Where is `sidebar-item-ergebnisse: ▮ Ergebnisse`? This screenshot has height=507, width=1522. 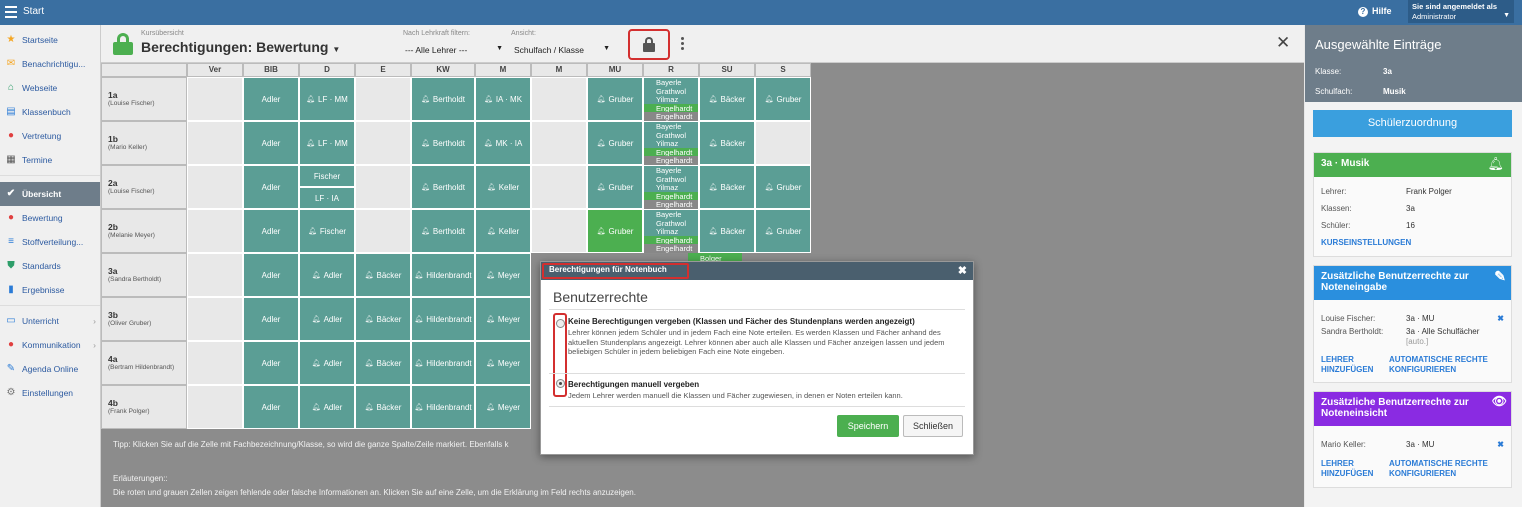
sidebar-item-ergebnisse: ▮ Ergebnisse is located at coordinates (50, 290).